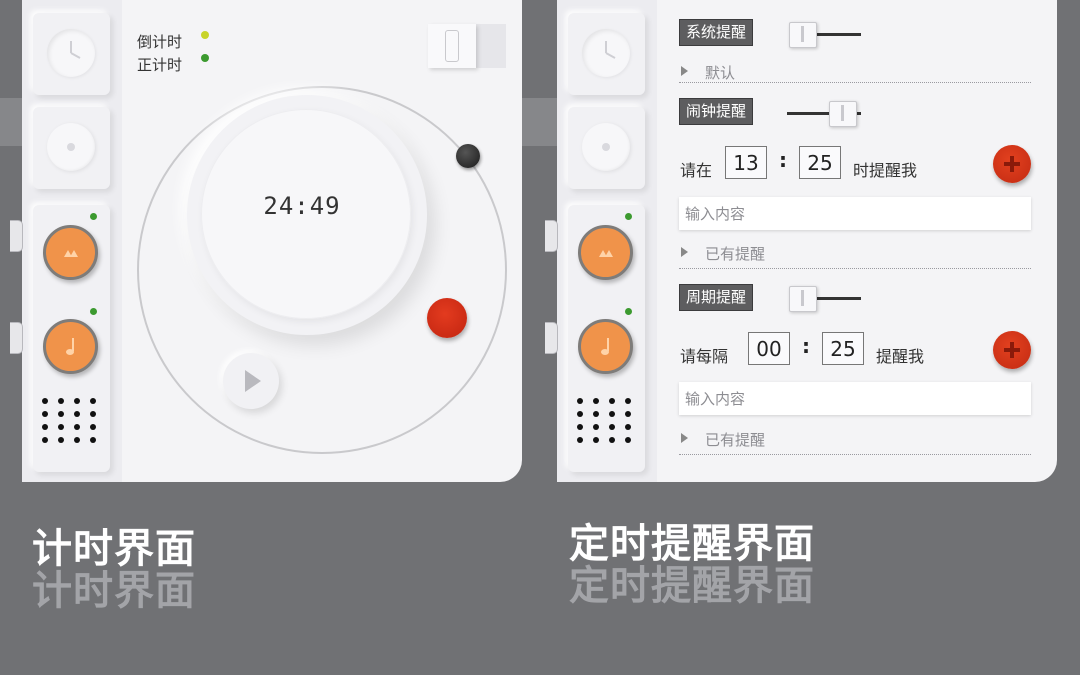  I want to click on periodic-hour-field: 00, so click(769, 348).